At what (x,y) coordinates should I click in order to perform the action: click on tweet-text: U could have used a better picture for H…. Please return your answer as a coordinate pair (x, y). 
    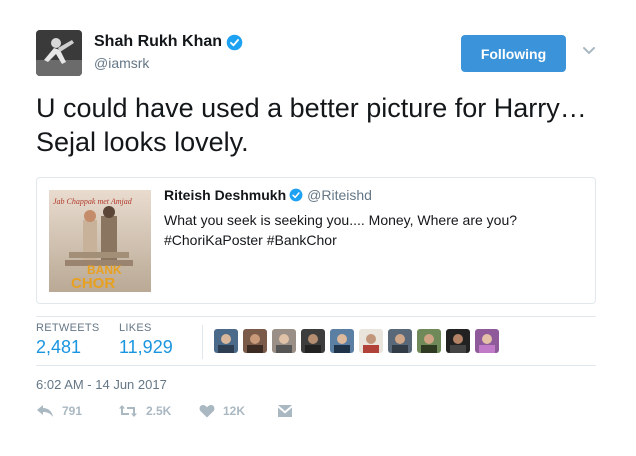
    Looking at the image, I should click on (311, 125).